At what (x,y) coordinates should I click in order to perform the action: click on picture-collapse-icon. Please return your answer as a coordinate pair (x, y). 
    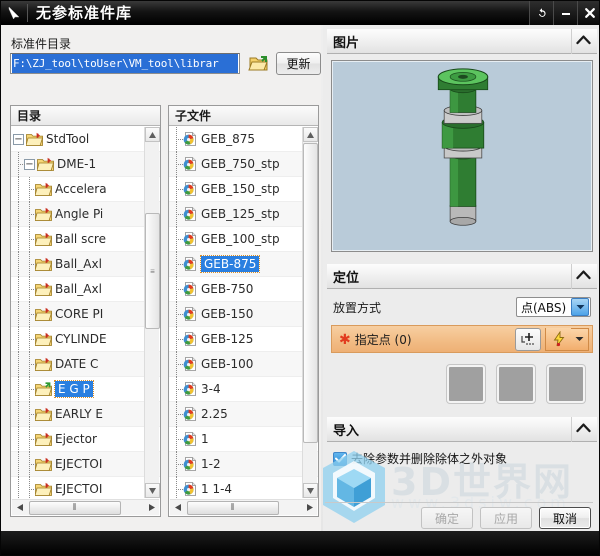
    Looking at the image, I should click on (583, 41).